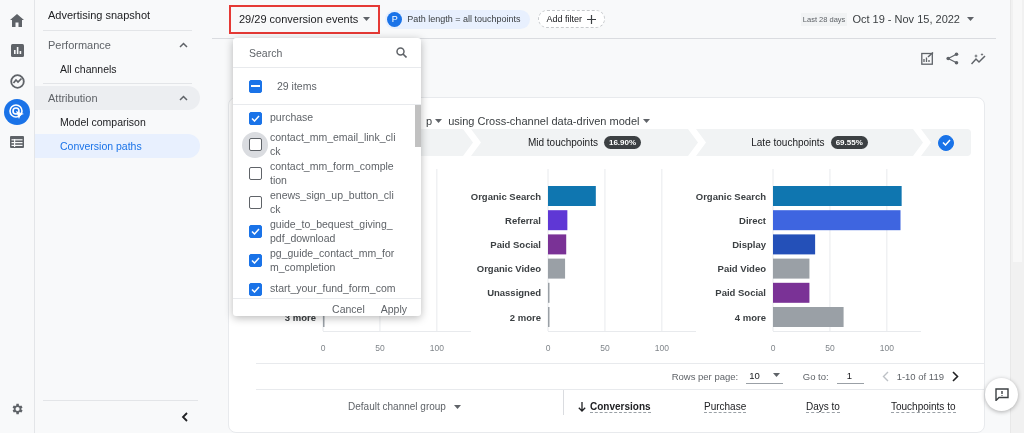  Describe the element at coordinates (305, 19) in the screenshot. I see `conversion-events-dropdown: 29/29 conversion events` at that location.